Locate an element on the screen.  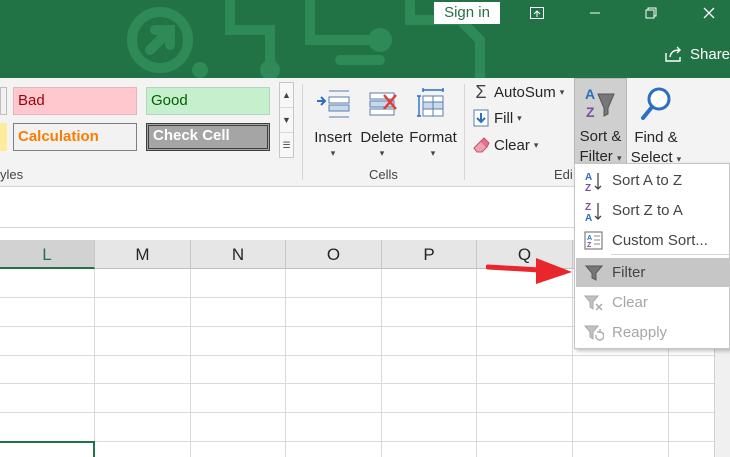
format-label: Format is located at coordinates (433, 137).